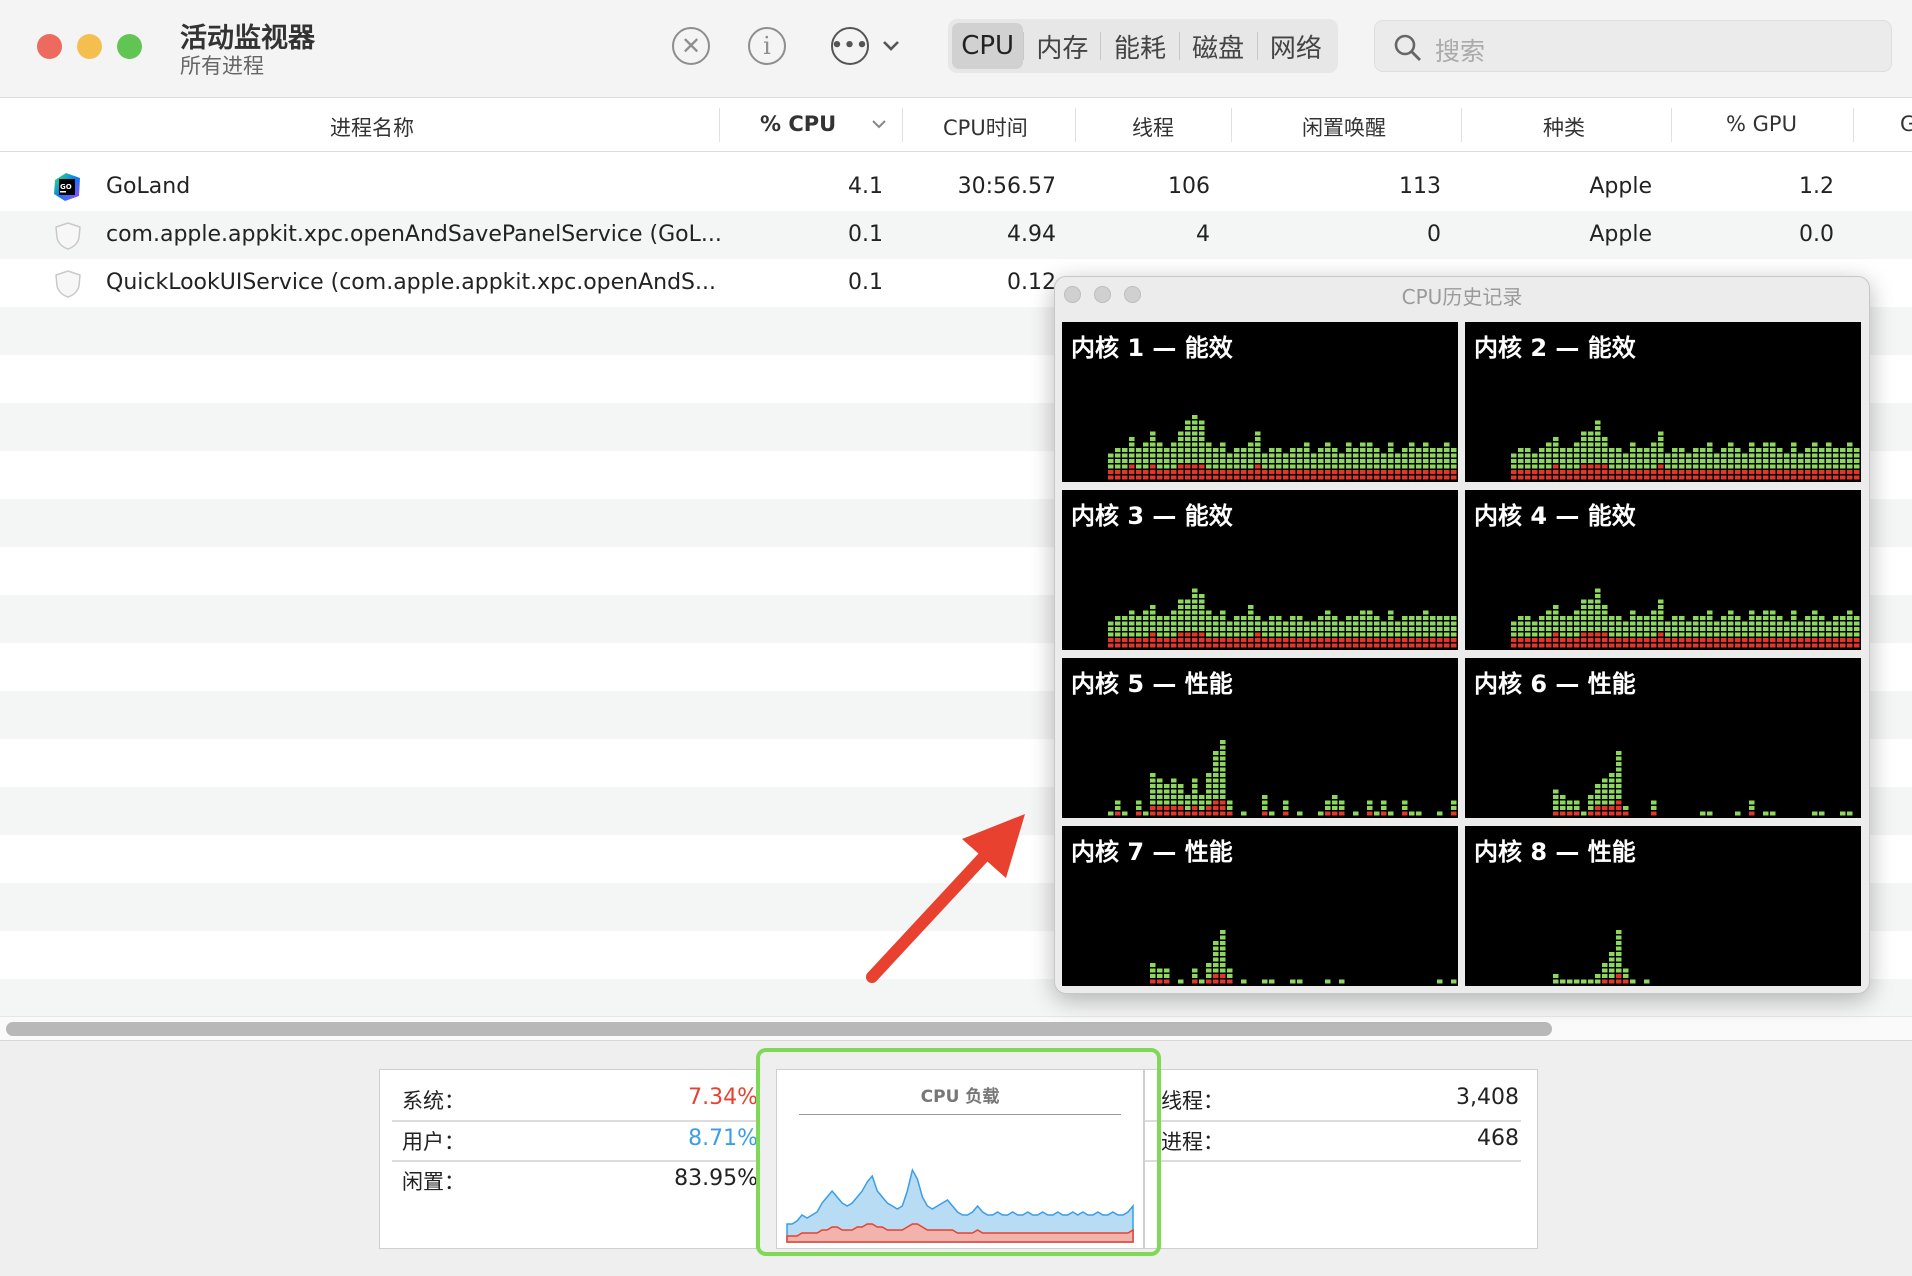 The width and height of the screenshot is (1912, 1276). I want to click on tab-network: 网络, so click(1296, 46).